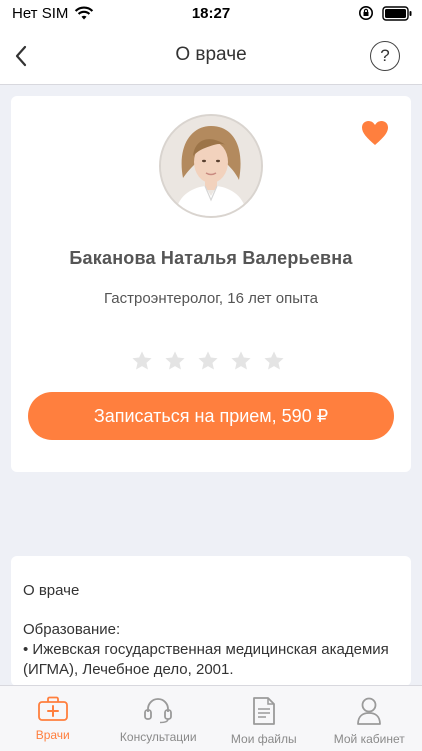 The image size is (422, 751). Describe the element at coordinates (53, 735) in the screenshot. I see `tab-label: Врачи` at that location.